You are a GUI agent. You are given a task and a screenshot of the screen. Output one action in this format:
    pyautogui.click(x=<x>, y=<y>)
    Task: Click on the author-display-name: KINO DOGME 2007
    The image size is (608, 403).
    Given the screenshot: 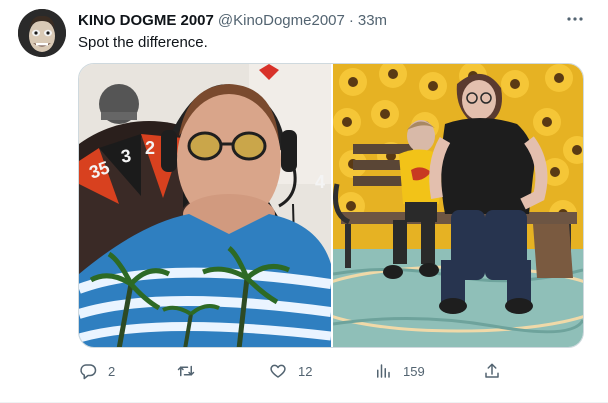 What is the action you would take?
    pyautogui.click(x=146, y=20)
    